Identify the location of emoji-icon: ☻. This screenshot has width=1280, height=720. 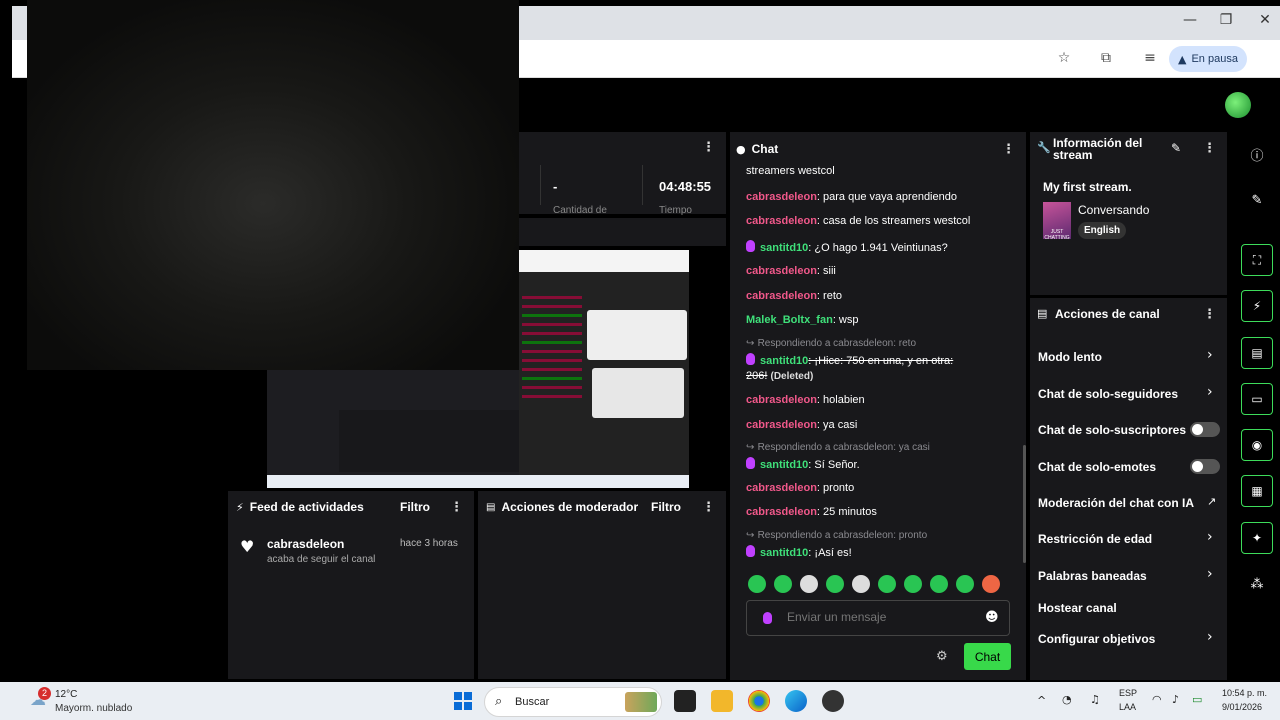
(992, 617).